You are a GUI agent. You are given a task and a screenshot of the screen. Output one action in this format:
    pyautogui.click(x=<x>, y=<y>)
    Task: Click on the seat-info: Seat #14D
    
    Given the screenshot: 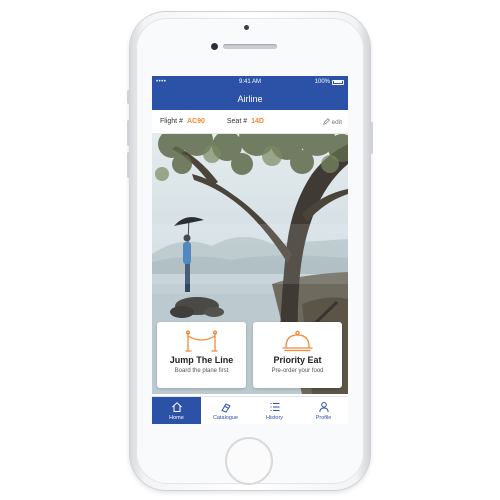 What is the action you would take?
    pyautogui.click(x=245, y=121)
    